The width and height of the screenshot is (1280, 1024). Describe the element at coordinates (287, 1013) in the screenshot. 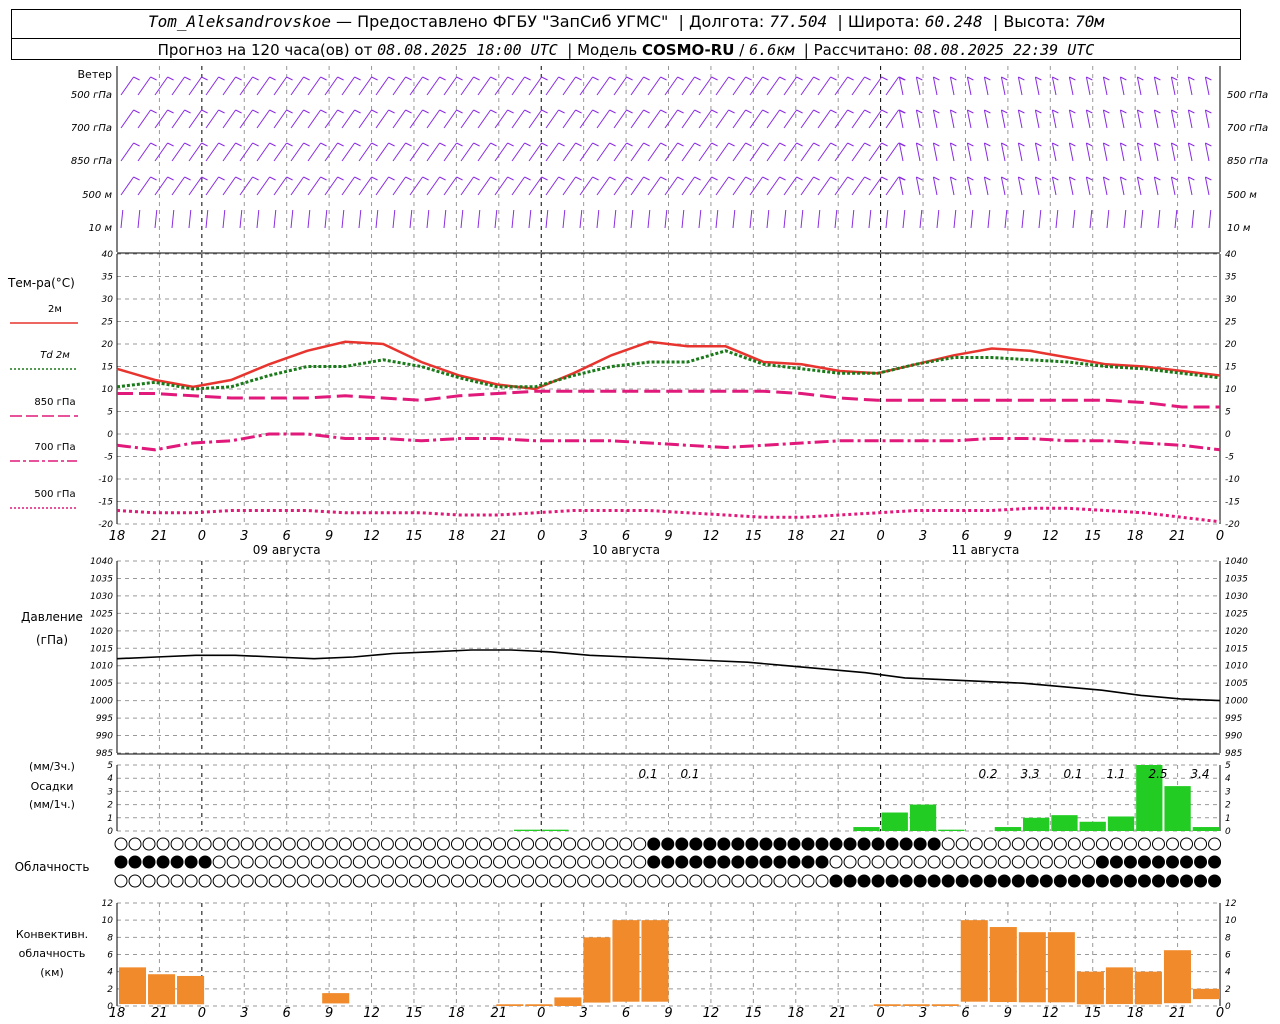

I see `x-hour-label-bottom: 6` at that location.